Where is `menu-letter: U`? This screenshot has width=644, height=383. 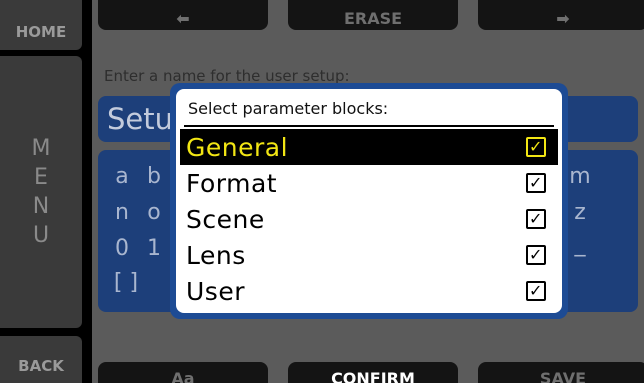
menu-letter: U is located at coordinates (41, 235).